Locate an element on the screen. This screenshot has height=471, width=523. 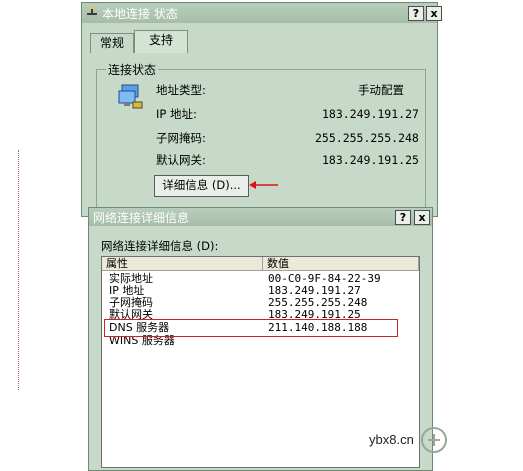
red-arrow-annotation is located at coordinates (263, 185).